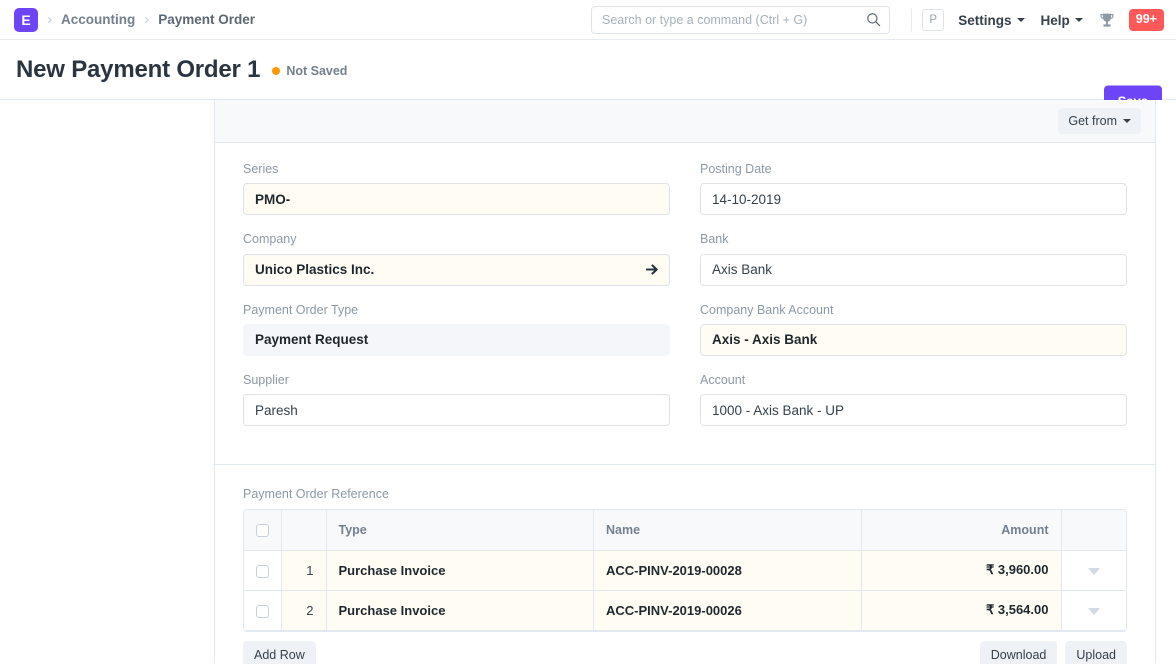 The width and height of the screenshot is (1176, 664). I want to click on cell-name: ACC-PINV-2019-00026, so click(727, 610).